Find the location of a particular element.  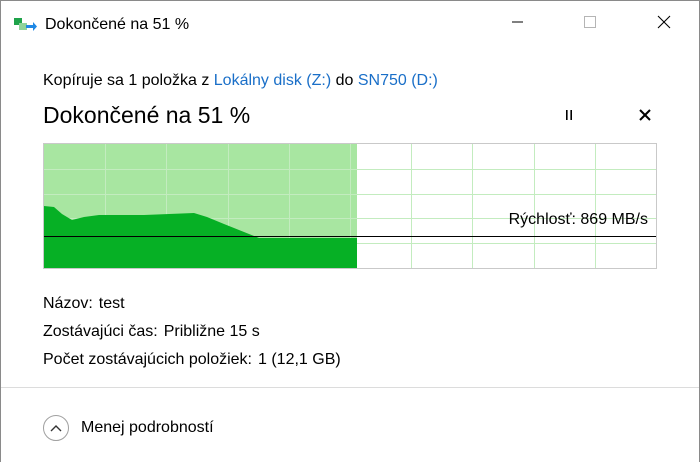

pause-icon is located at coordinates (569, 117).